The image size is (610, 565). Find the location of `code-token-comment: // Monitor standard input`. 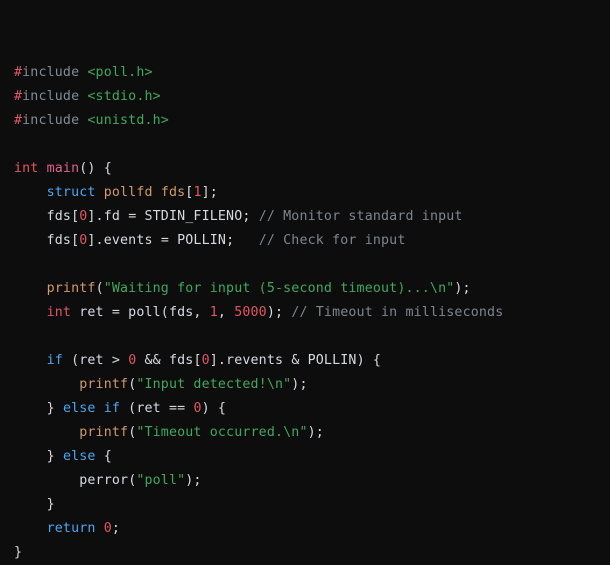

code-token-comment: // Monitor standard input is located at coordinates (360, 216).